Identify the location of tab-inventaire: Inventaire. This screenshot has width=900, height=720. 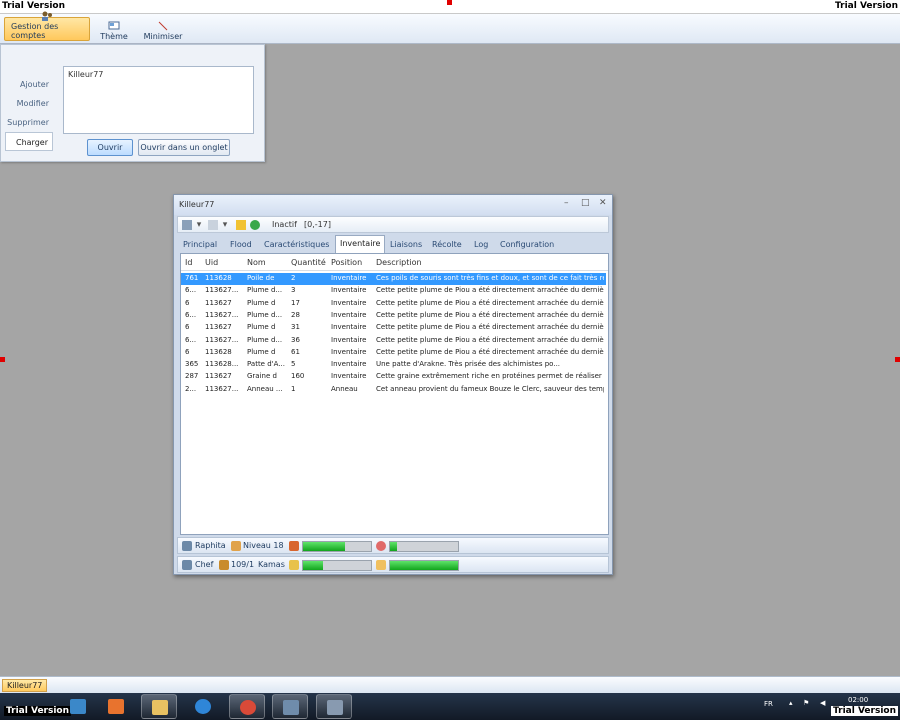
(360, 244).